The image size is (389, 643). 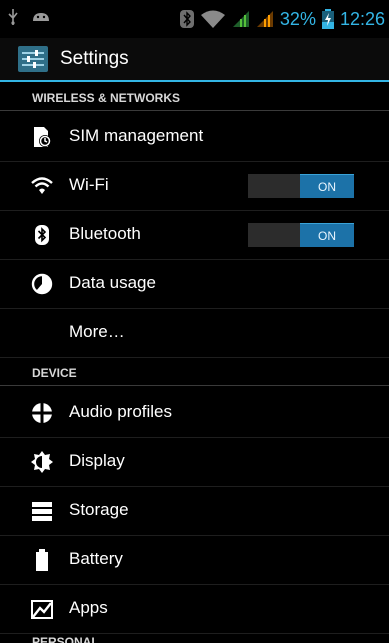 What do you see at coordinates (97, 460) in the screenshot?
I see `settings-item-label: Display` at bounding box center [97, 460].